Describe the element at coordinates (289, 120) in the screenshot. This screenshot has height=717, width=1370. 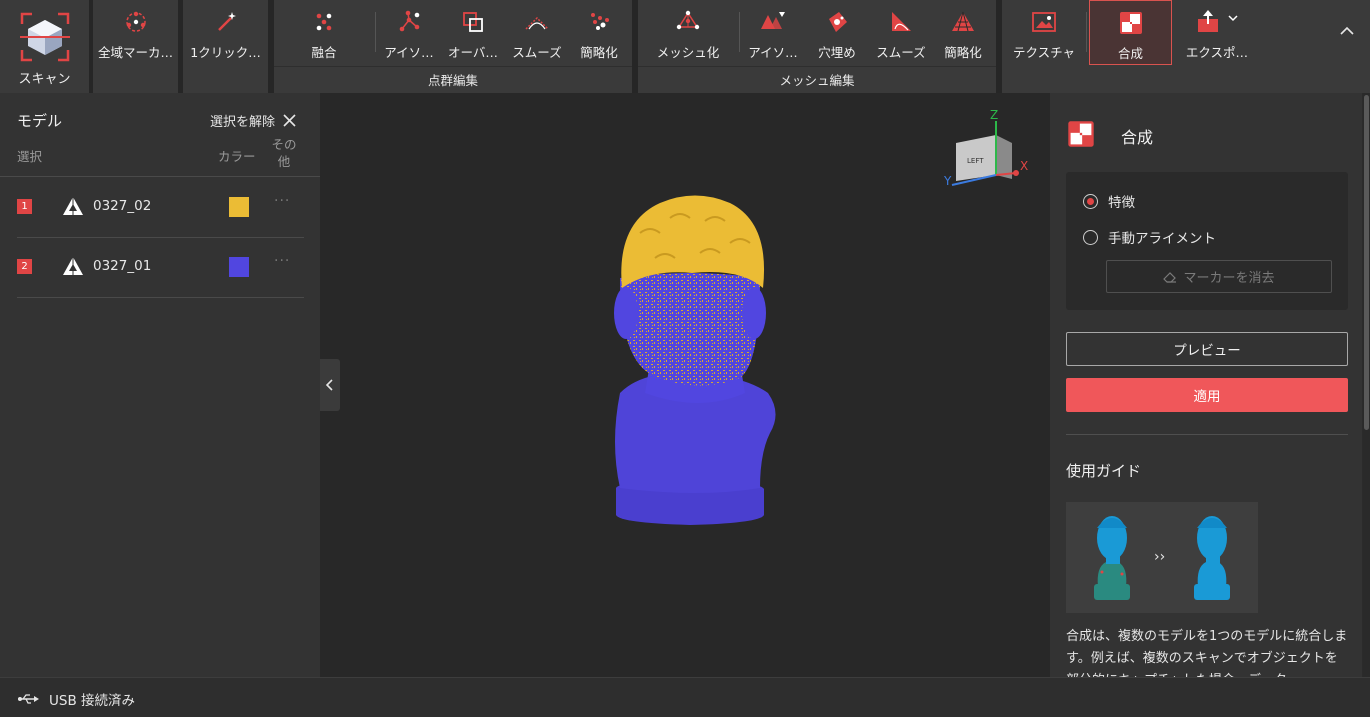
I see `close-icon` at that location.